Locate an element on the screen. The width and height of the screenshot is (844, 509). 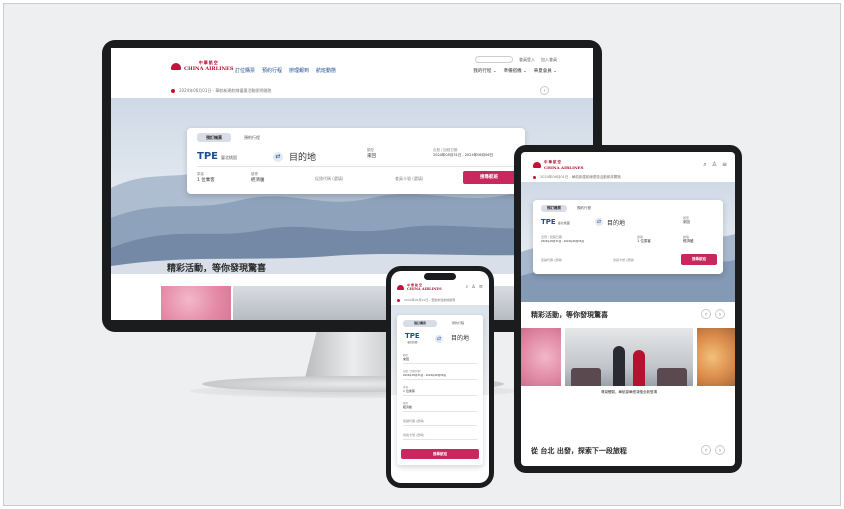
cabin-crew-image is located at coordinates (629, 357).